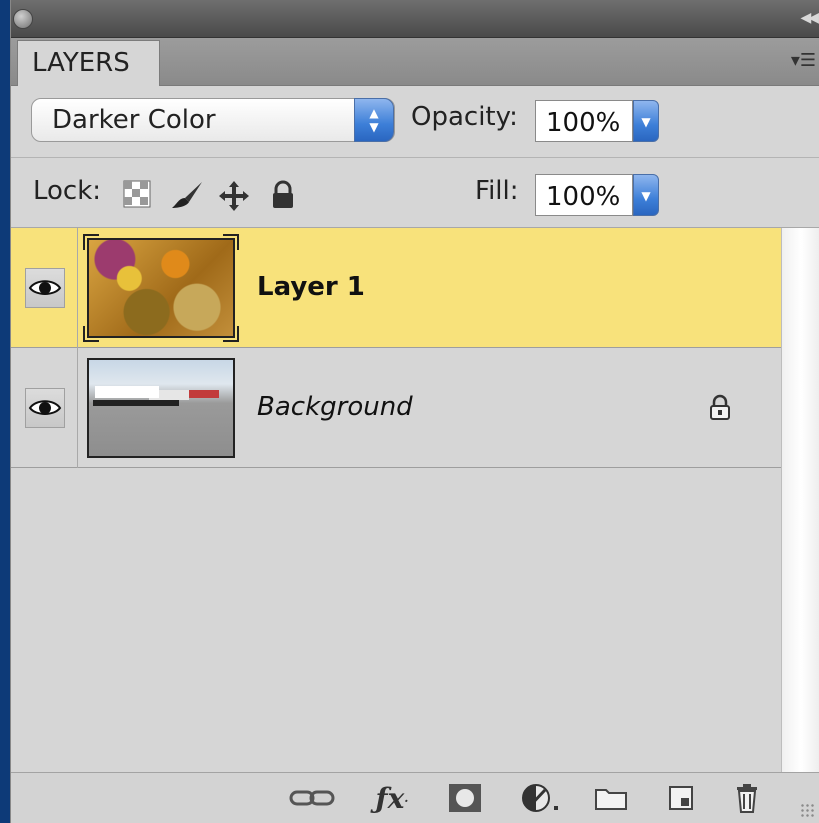 The height and width of the screenshot is (823, 819). Describe the element at coordinates (312, 798) in the screenshot. I see `link-layers-icon` at that location.